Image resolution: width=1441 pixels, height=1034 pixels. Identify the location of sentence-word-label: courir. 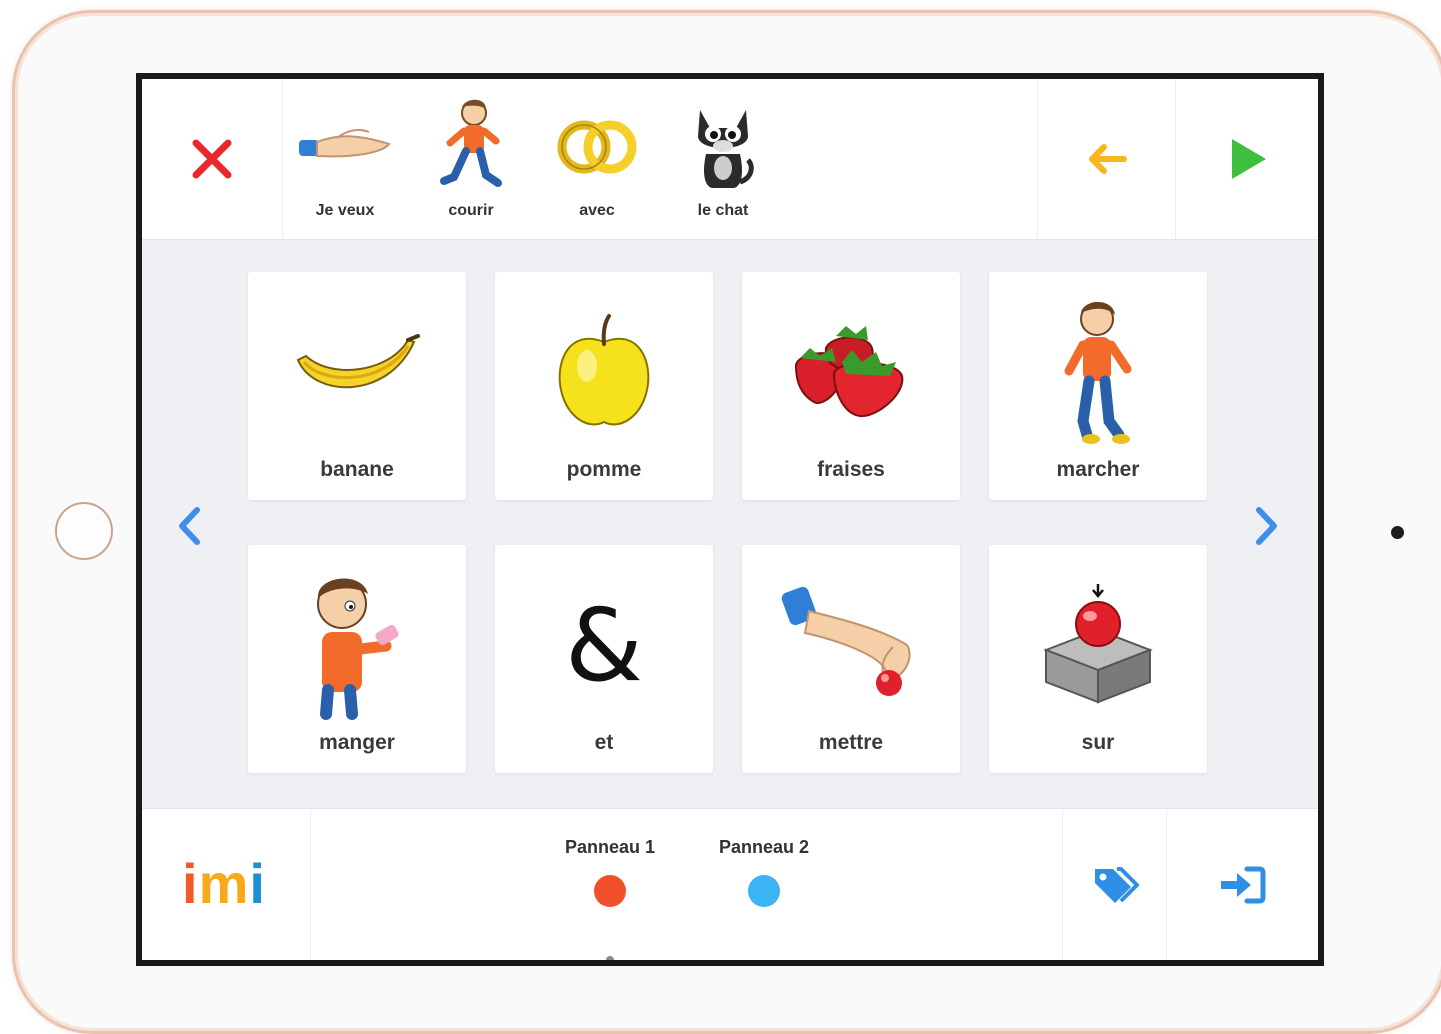
(471, 210).